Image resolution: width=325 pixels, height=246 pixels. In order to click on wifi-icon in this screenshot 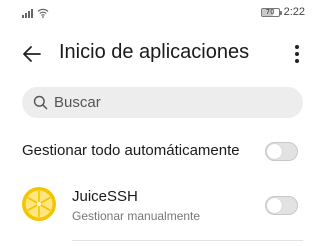, I will do `click(43, 13)`.